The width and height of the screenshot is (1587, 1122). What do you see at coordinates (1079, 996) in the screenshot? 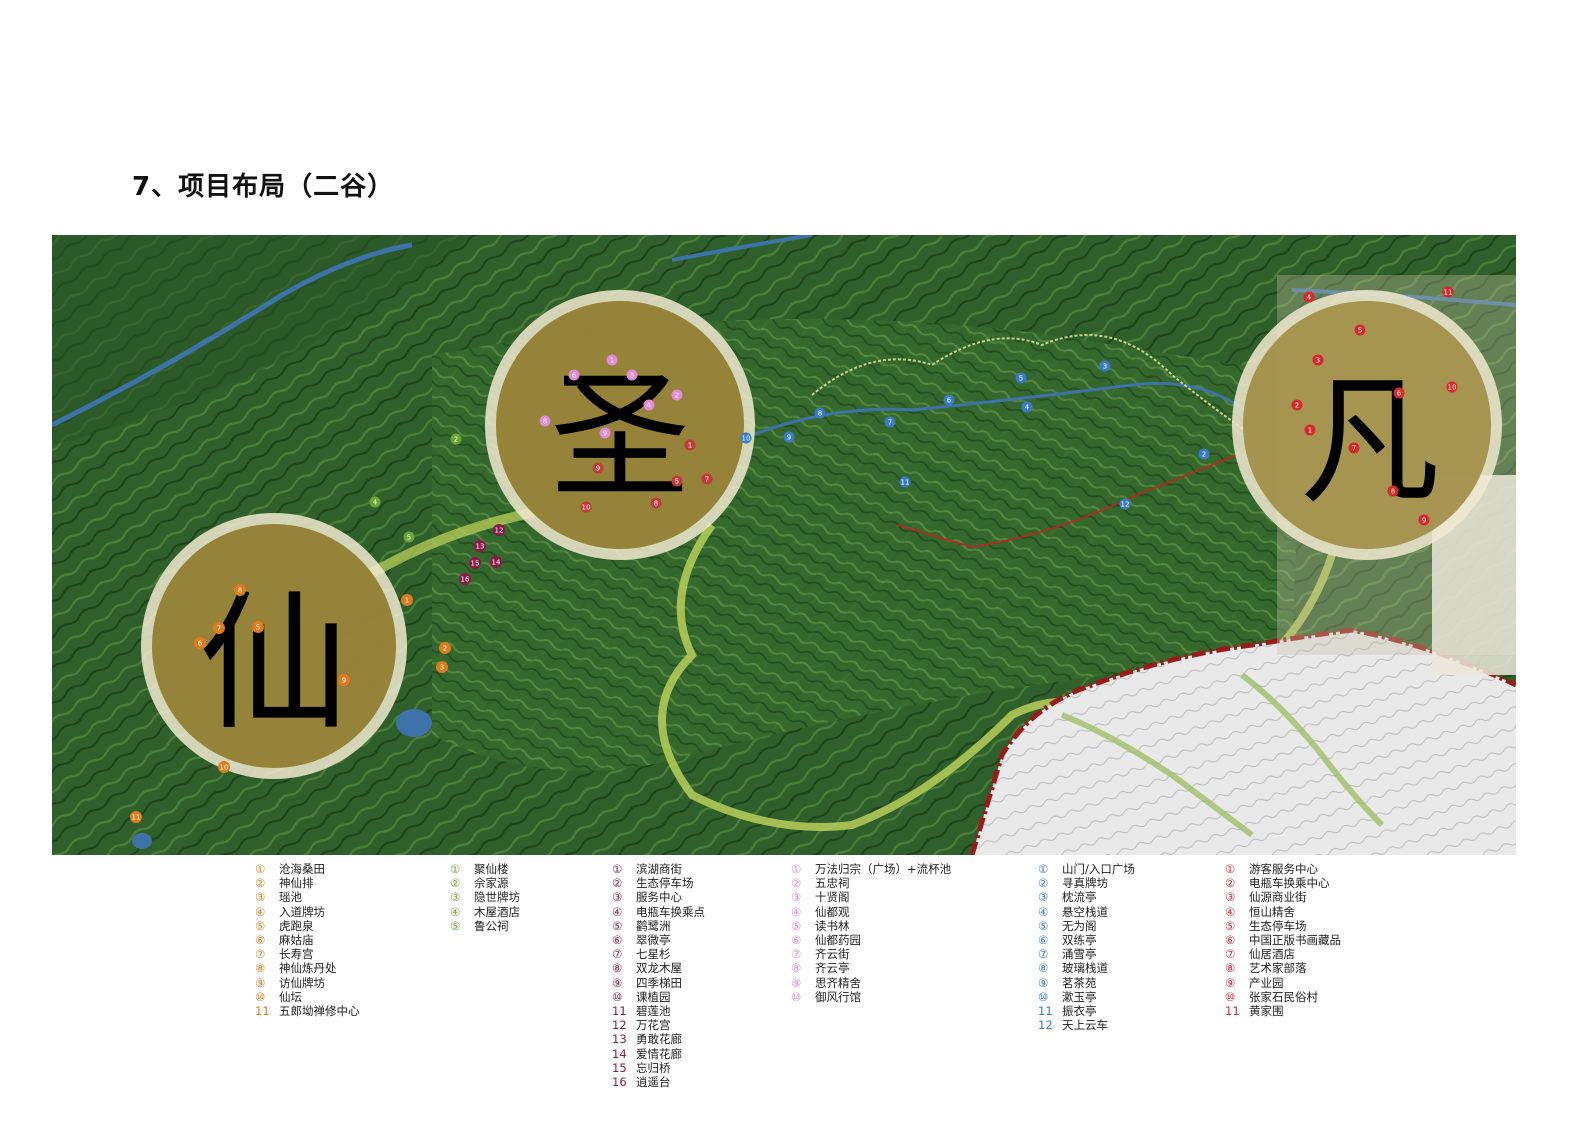
I see `legend-item-label: 漱玉亭` at bounding box center [1079, 996].